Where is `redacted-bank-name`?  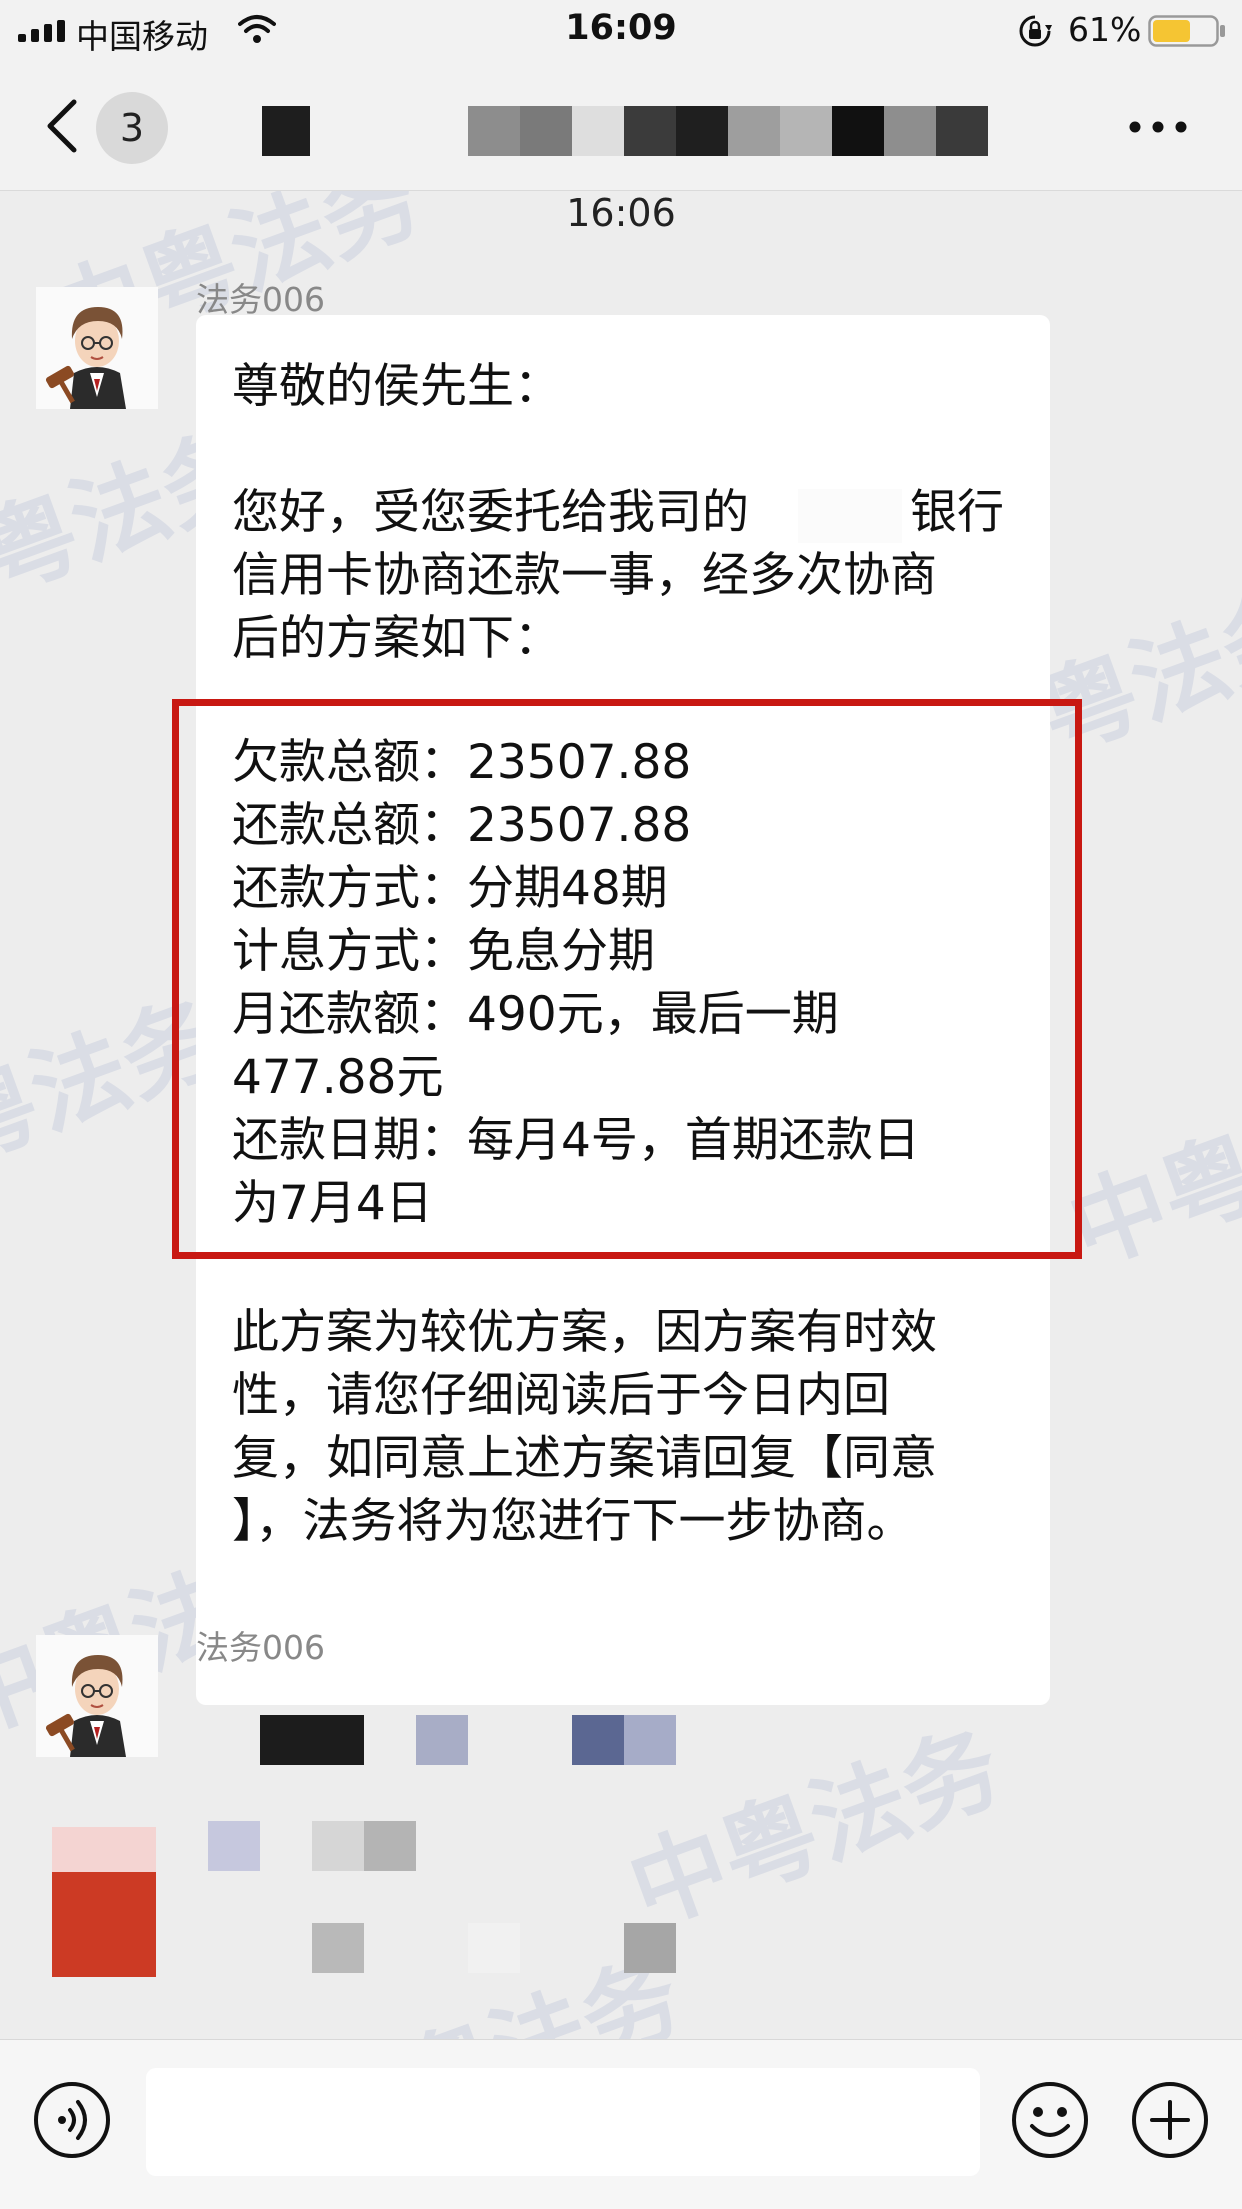
redacted-bank-name is located at coordinates (850, 516).